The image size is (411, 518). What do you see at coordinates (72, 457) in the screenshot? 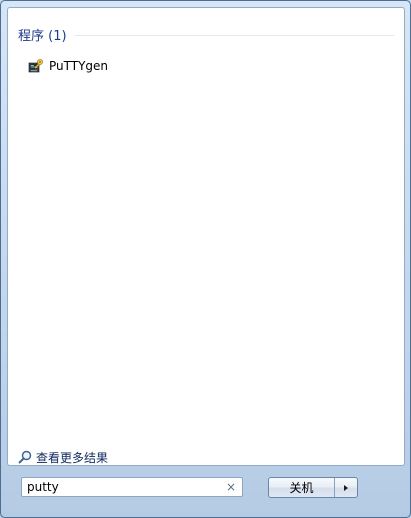
I see `see-more-results-label: 查看更多结果` at bounding box center [72, 457].